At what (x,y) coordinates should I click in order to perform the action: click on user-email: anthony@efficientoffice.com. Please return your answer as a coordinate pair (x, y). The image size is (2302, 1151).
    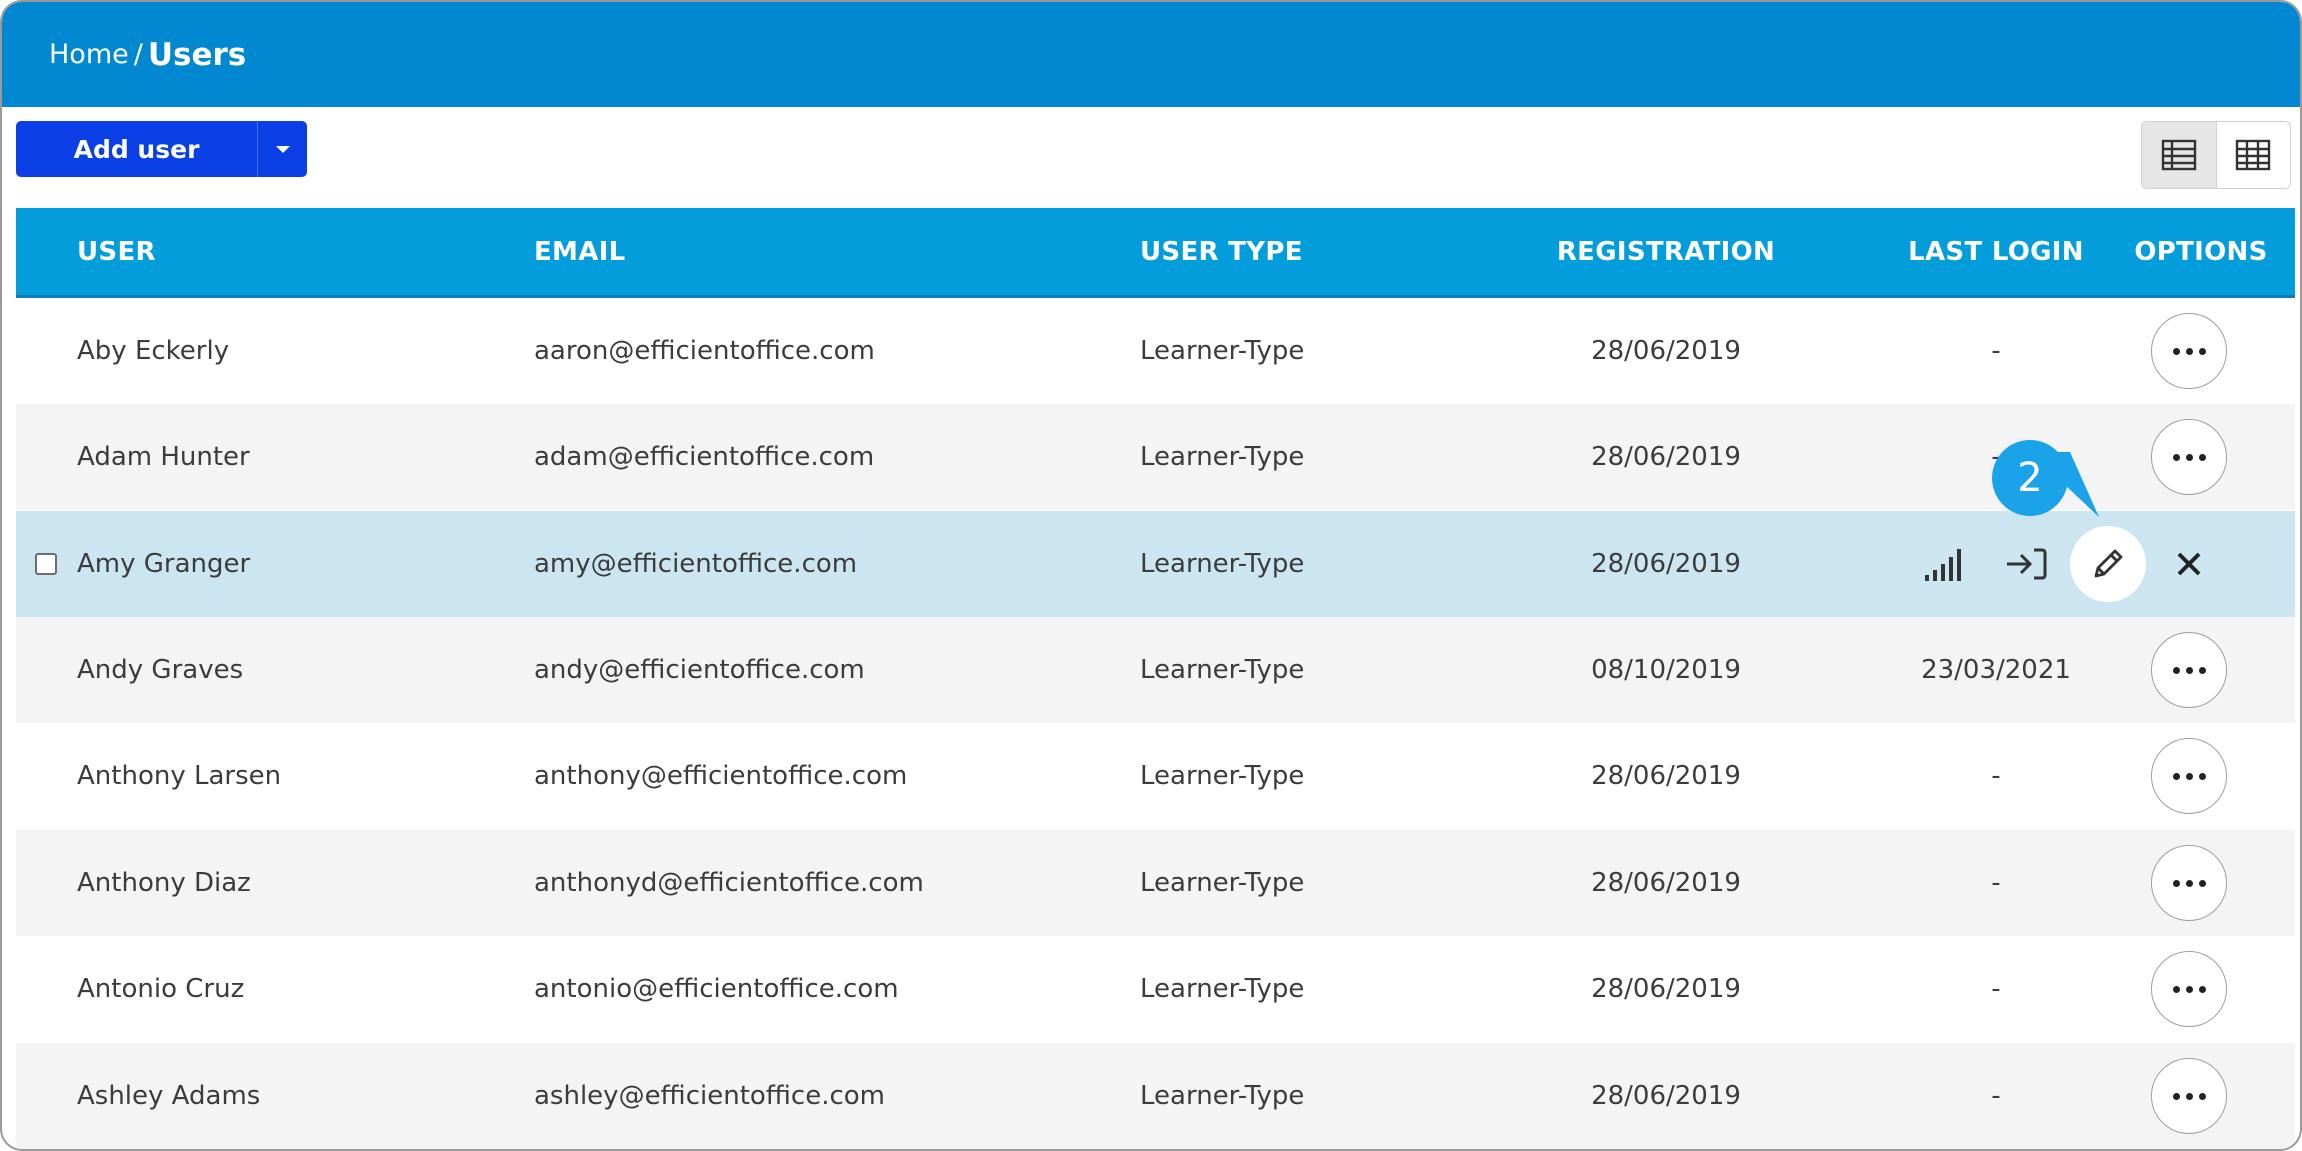
    Looking at the image, I should click on (721, 776).